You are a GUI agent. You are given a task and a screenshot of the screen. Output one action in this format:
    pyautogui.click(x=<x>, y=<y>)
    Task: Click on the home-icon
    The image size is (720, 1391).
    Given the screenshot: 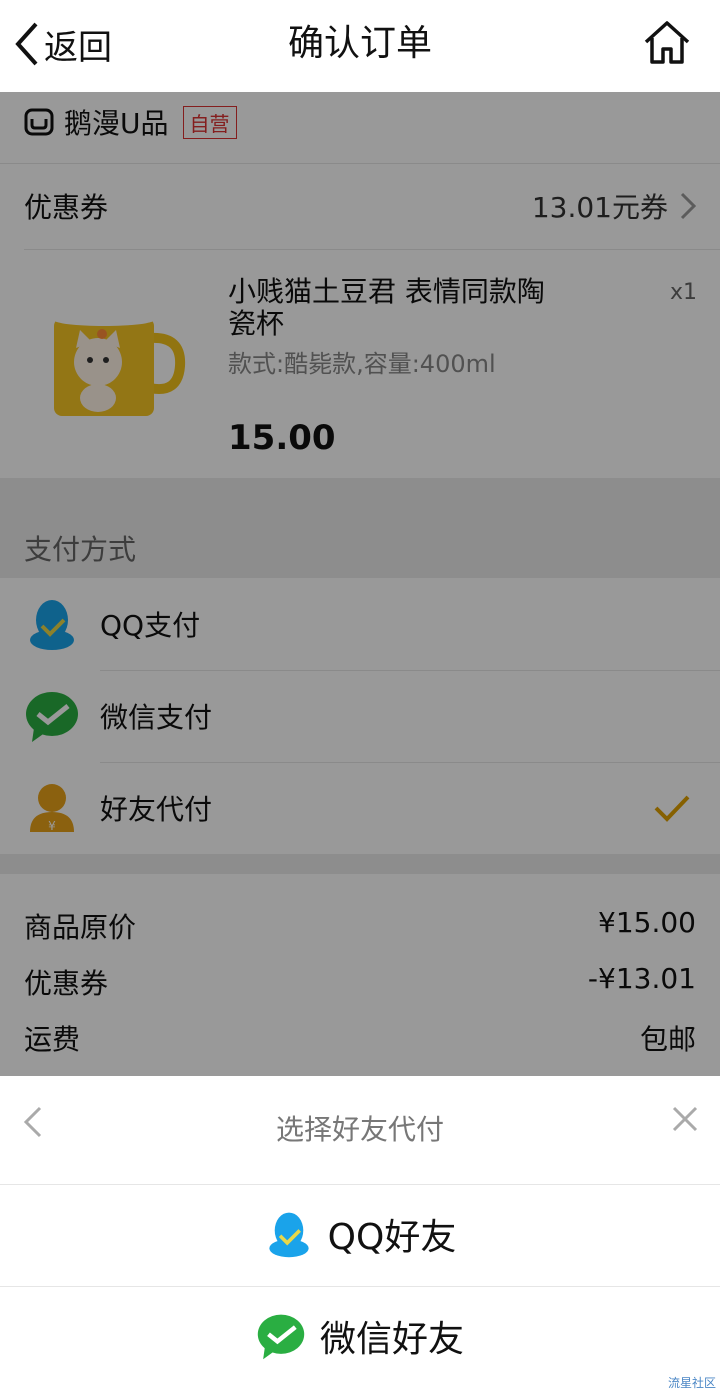 What is the action you would take?
    pyautogui.click(x=667, y=43)
    